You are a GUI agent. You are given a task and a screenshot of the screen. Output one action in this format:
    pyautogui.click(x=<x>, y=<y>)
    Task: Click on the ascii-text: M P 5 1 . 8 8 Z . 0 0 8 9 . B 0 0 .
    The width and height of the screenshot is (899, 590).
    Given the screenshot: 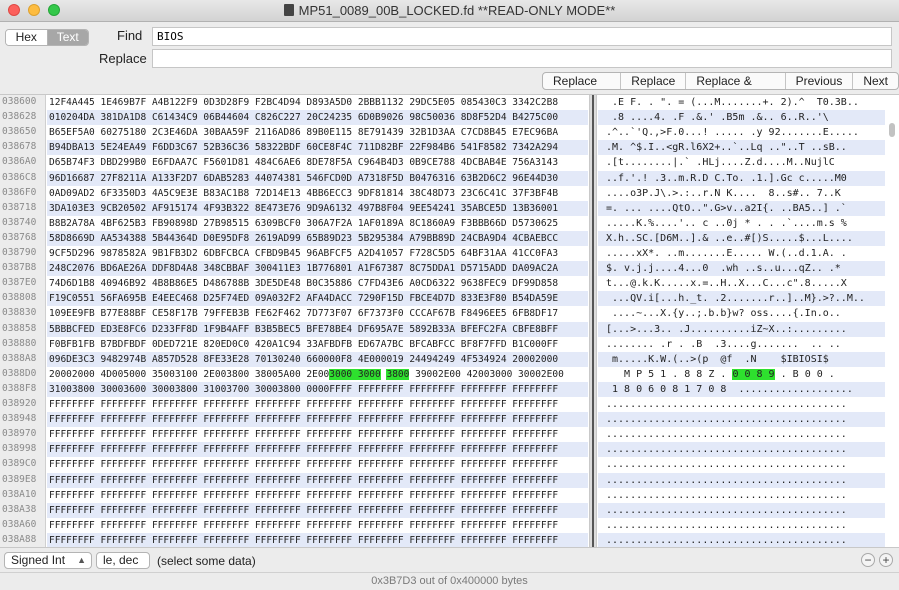 What is the action you would take?
    pyautogui.click(x=741, y=374)
    